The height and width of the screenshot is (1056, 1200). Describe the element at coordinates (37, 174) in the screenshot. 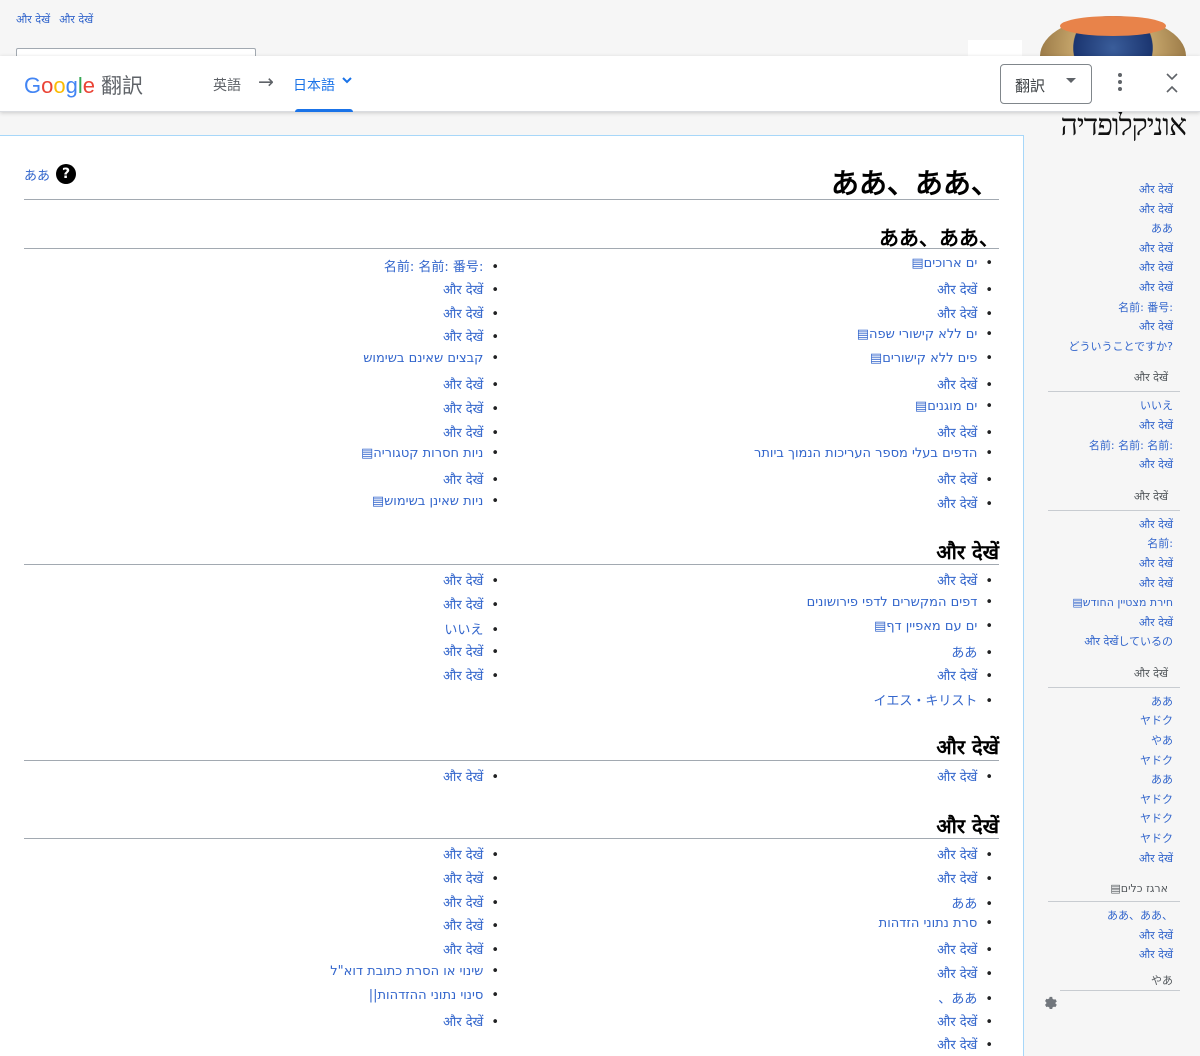

I see `help-link-label: ああ` at that location.